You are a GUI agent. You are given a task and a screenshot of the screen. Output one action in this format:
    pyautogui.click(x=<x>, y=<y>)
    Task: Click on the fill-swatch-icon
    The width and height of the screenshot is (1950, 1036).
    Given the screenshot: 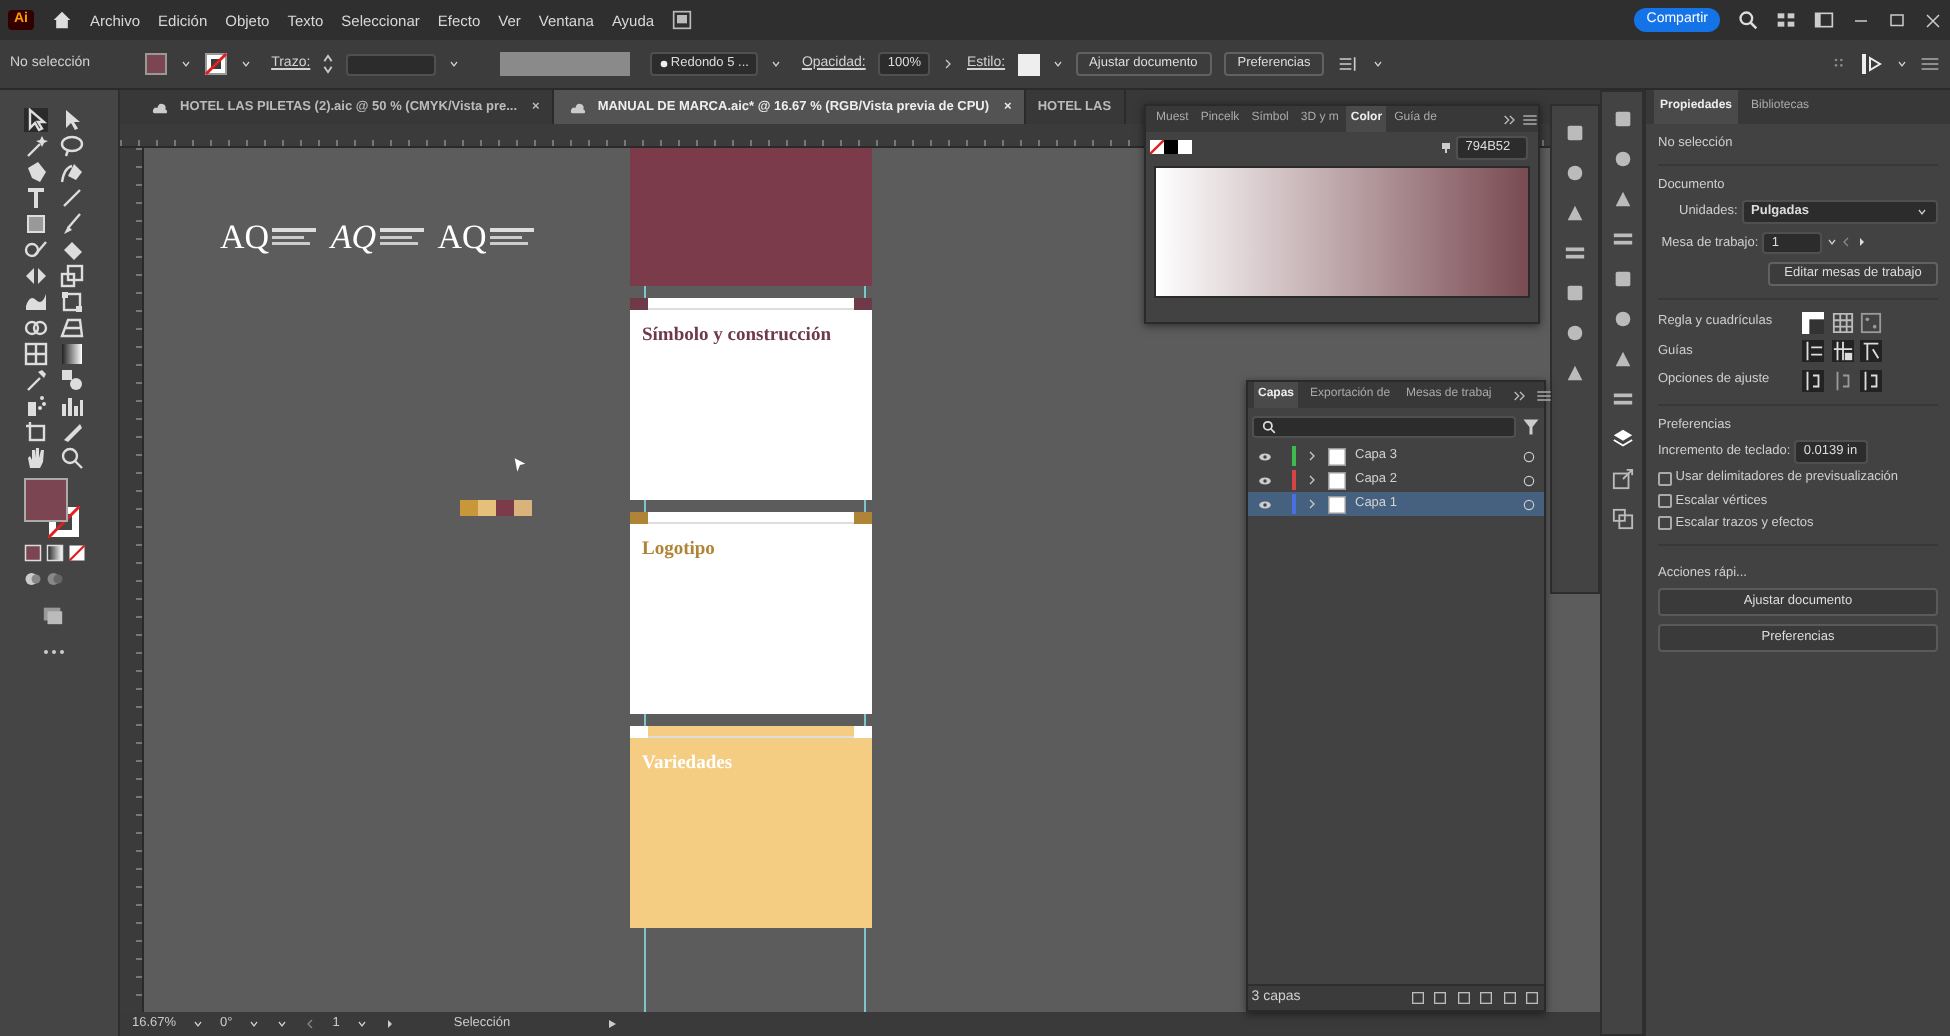 What is the action you would take?
    pyautogui.click(x=156, y=64)
    